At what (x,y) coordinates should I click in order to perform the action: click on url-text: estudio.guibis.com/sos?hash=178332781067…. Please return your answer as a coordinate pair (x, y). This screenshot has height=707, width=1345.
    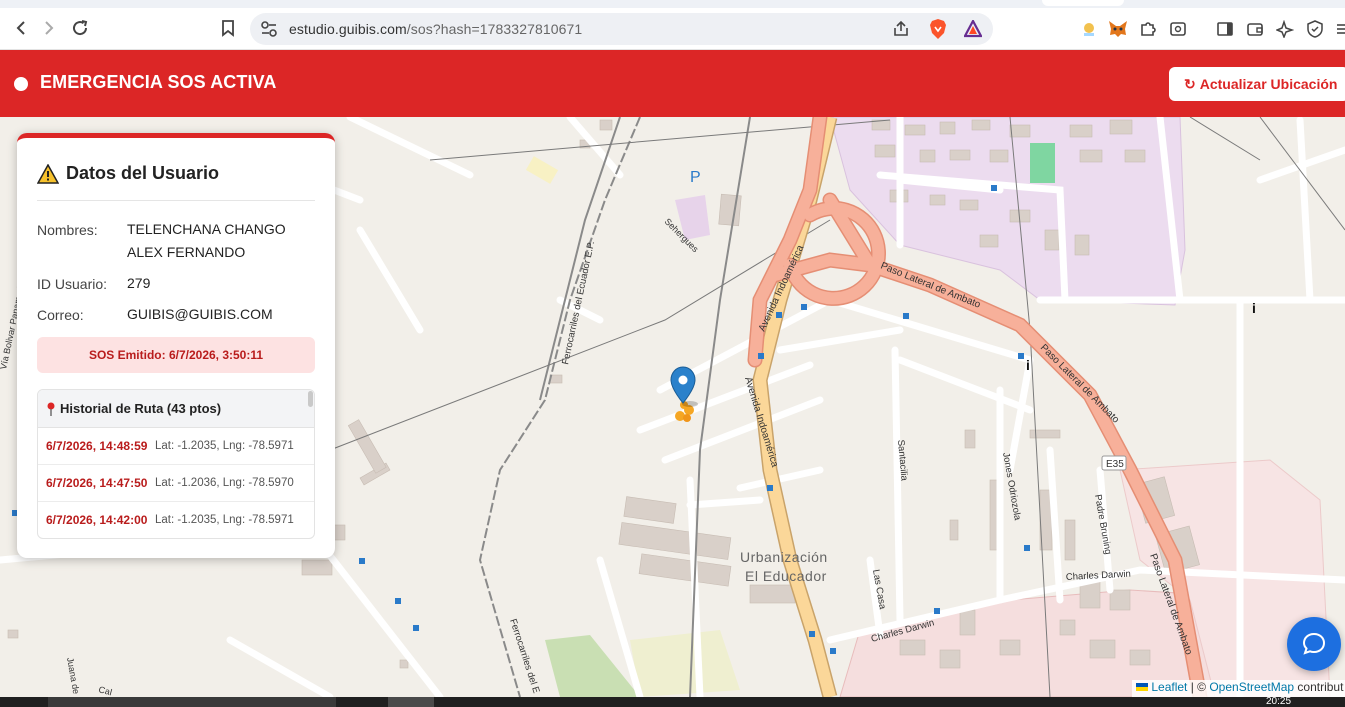
    Looking at the image, I should click on (435, 29).